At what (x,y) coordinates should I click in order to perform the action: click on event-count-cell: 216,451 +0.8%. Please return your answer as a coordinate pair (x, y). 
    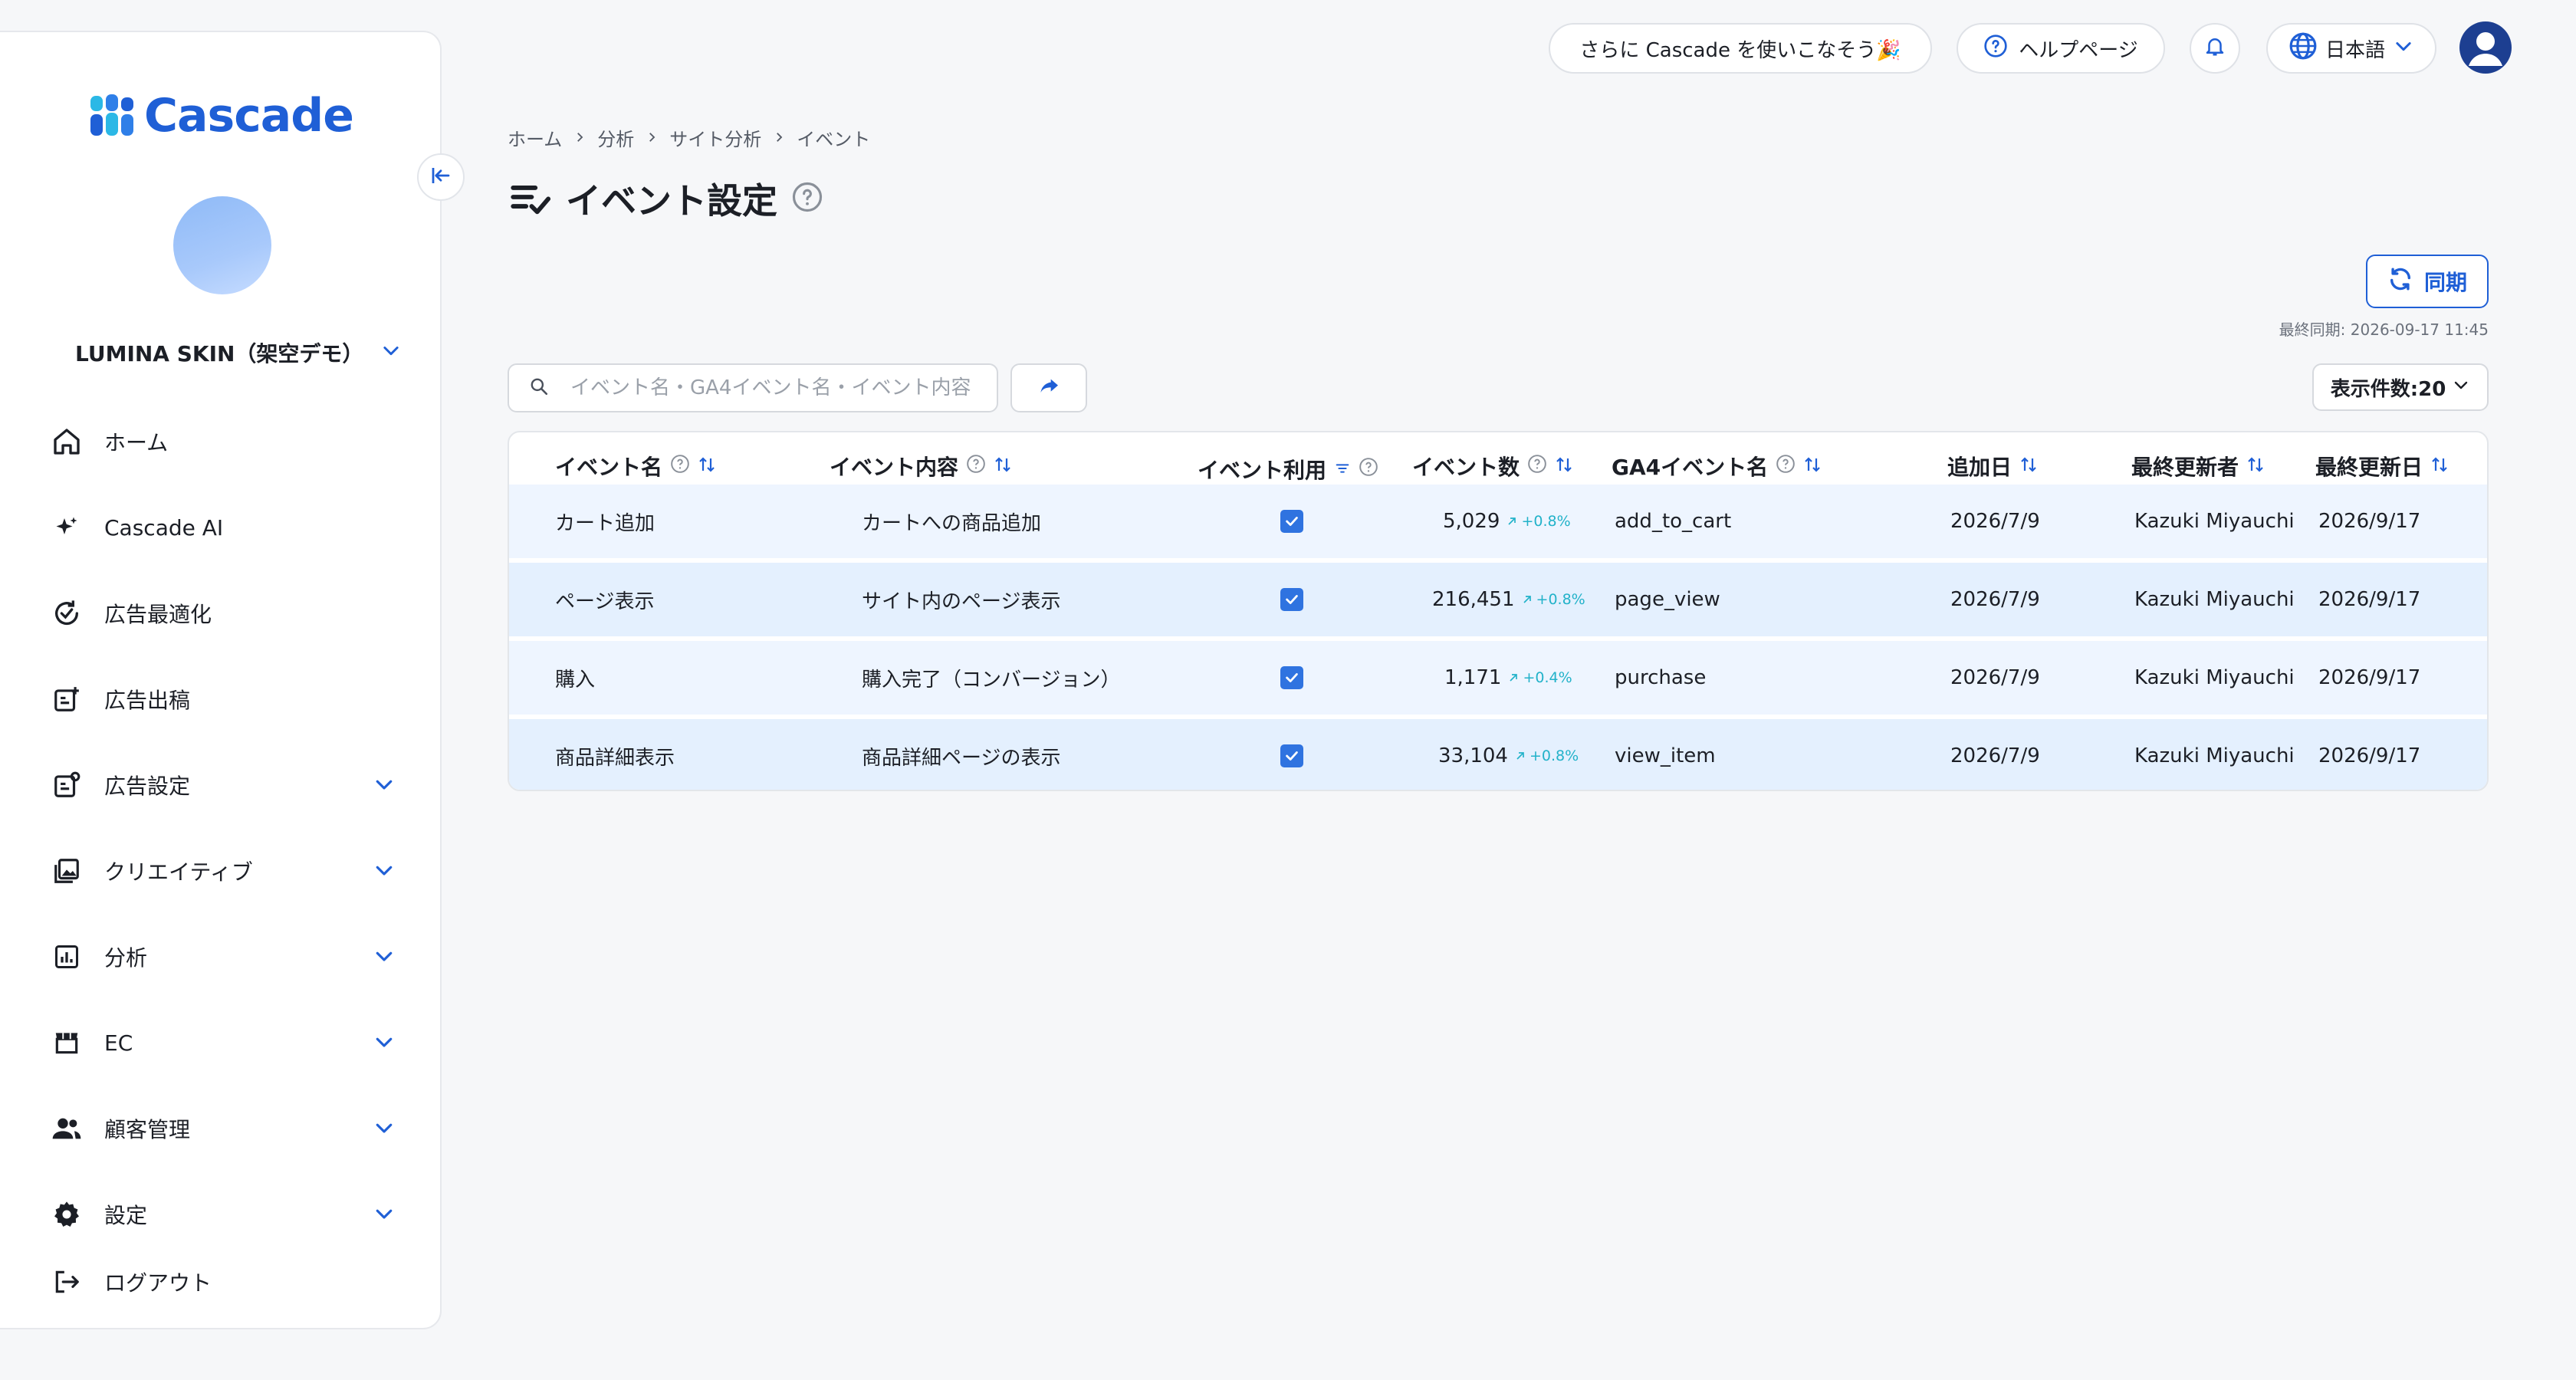
    Looking at the image, I should click on (1509, 600).